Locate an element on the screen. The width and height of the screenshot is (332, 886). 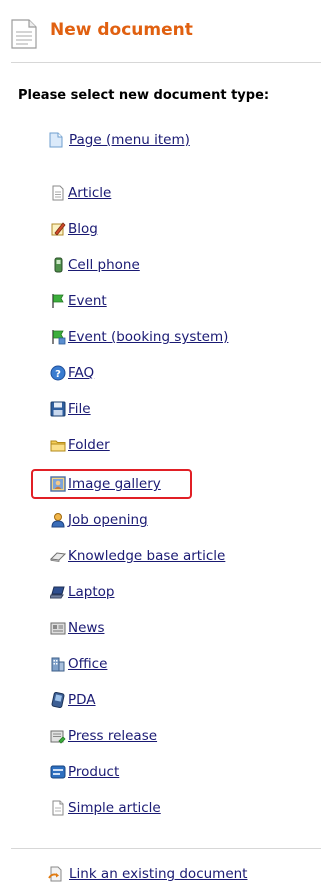
doc-type-file: File is located at coordinates (70, 409).